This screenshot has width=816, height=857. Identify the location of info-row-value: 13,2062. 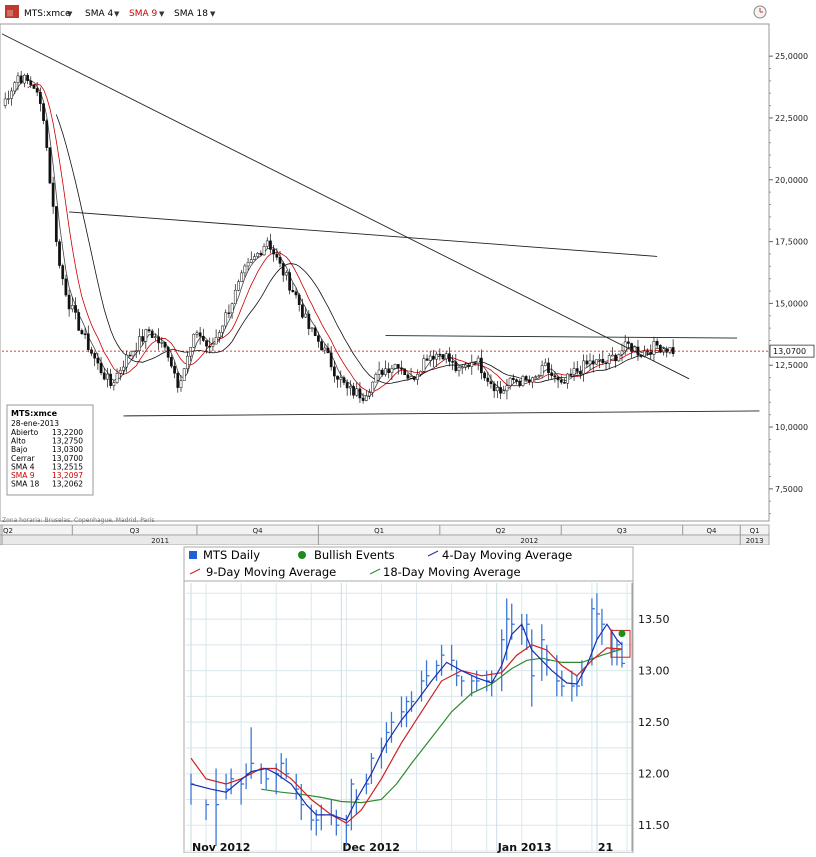
(67, 484).